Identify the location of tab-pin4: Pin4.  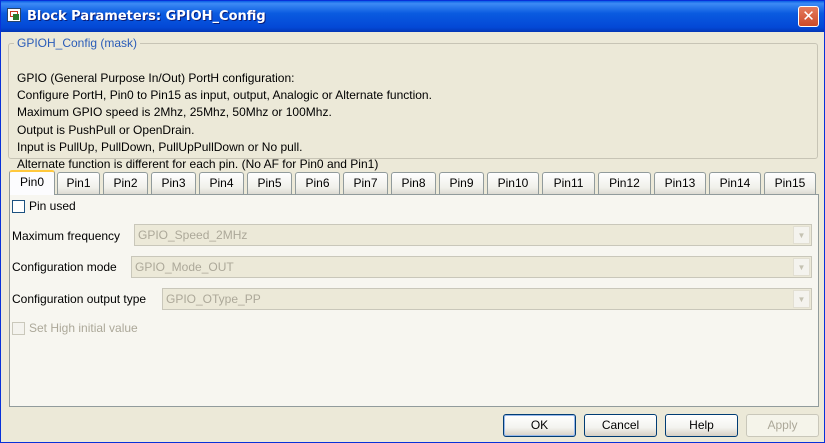
(221, 183).